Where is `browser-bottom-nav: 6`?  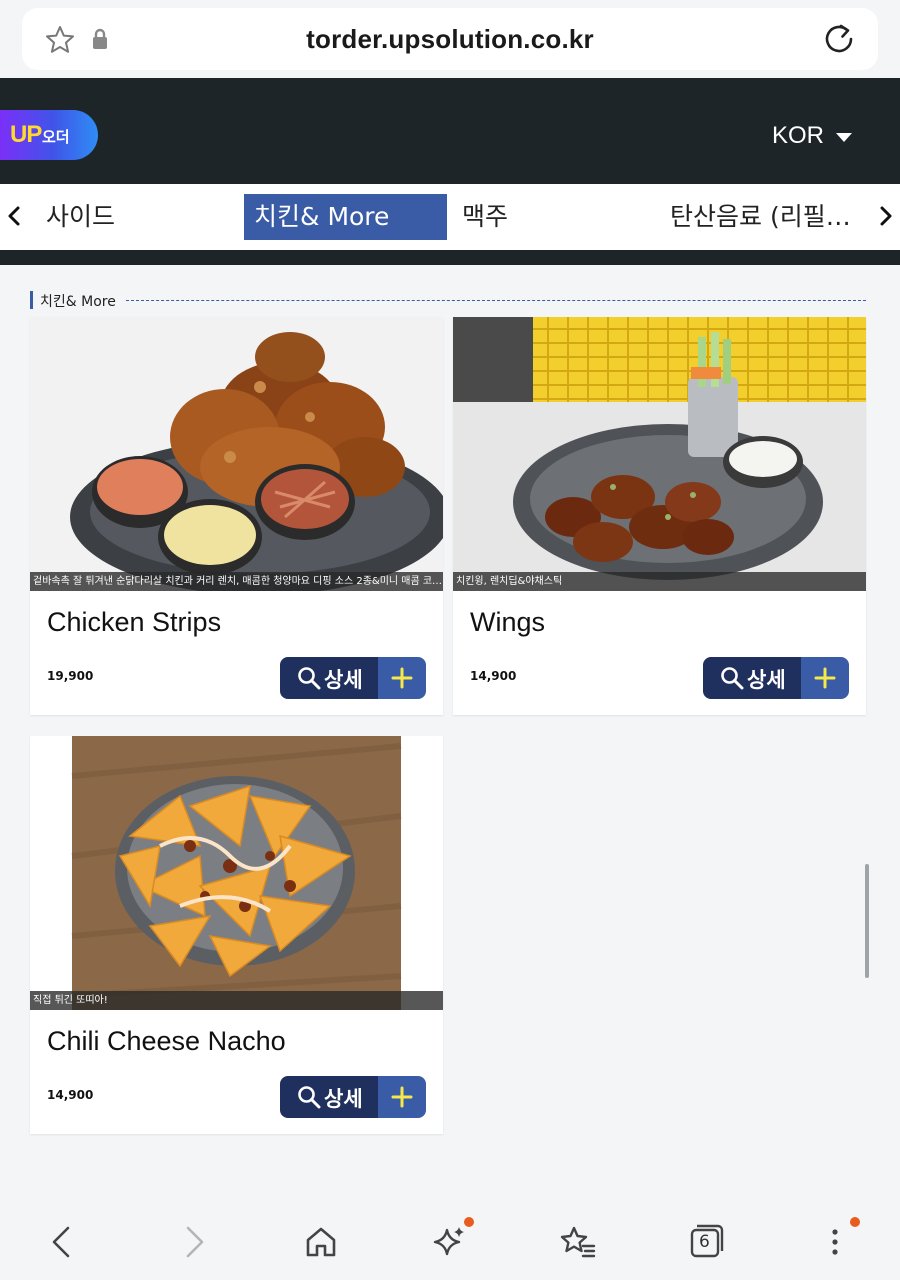 browser-bottom-nav: 6 is located at coordinates (450, 1240).